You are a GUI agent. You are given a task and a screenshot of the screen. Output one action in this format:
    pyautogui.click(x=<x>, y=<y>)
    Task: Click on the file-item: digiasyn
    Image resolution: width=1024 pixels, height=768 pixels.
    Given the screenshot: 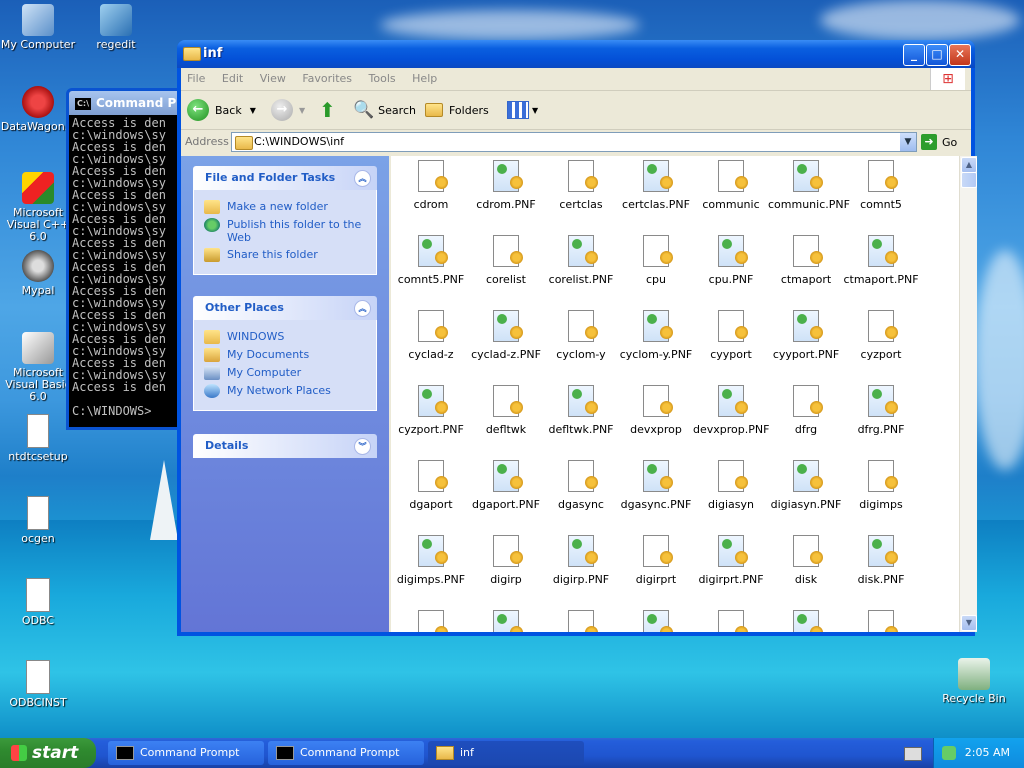 What is the action you would take?
    pyautogui.click(x=731, y=485)
    